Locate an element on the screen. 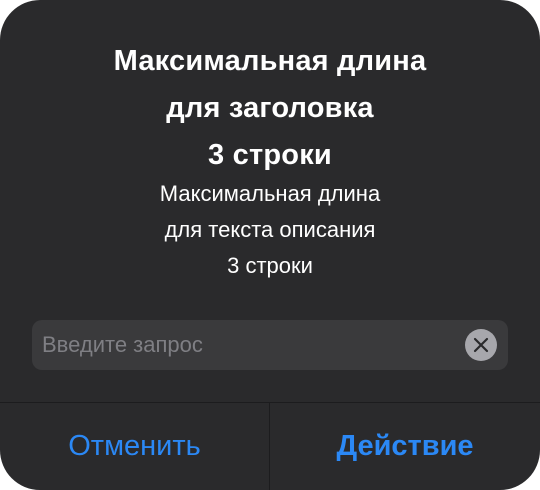  action-button: Действие is located at coordinates (405, 446).